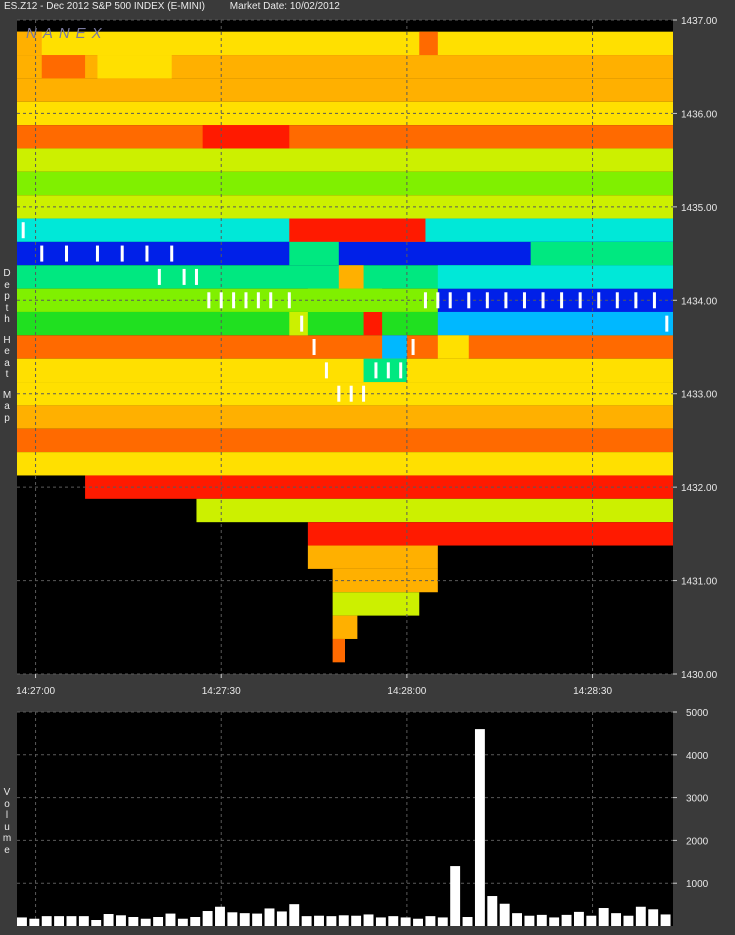  I want to click on volume-tick-label: 5000, so click(697, 713).